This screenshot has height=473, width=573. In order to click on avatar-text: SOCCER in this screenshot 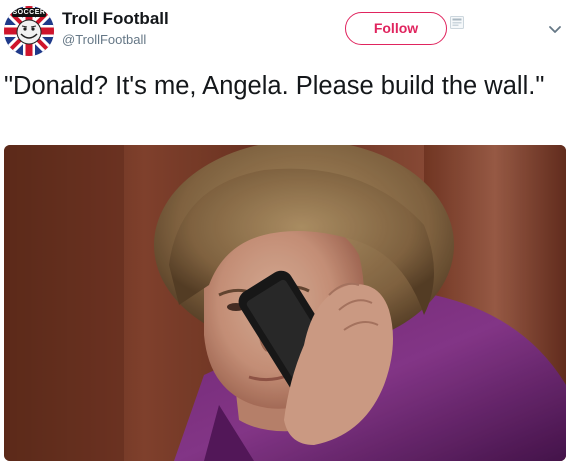, I will do `click(29, 12)`.